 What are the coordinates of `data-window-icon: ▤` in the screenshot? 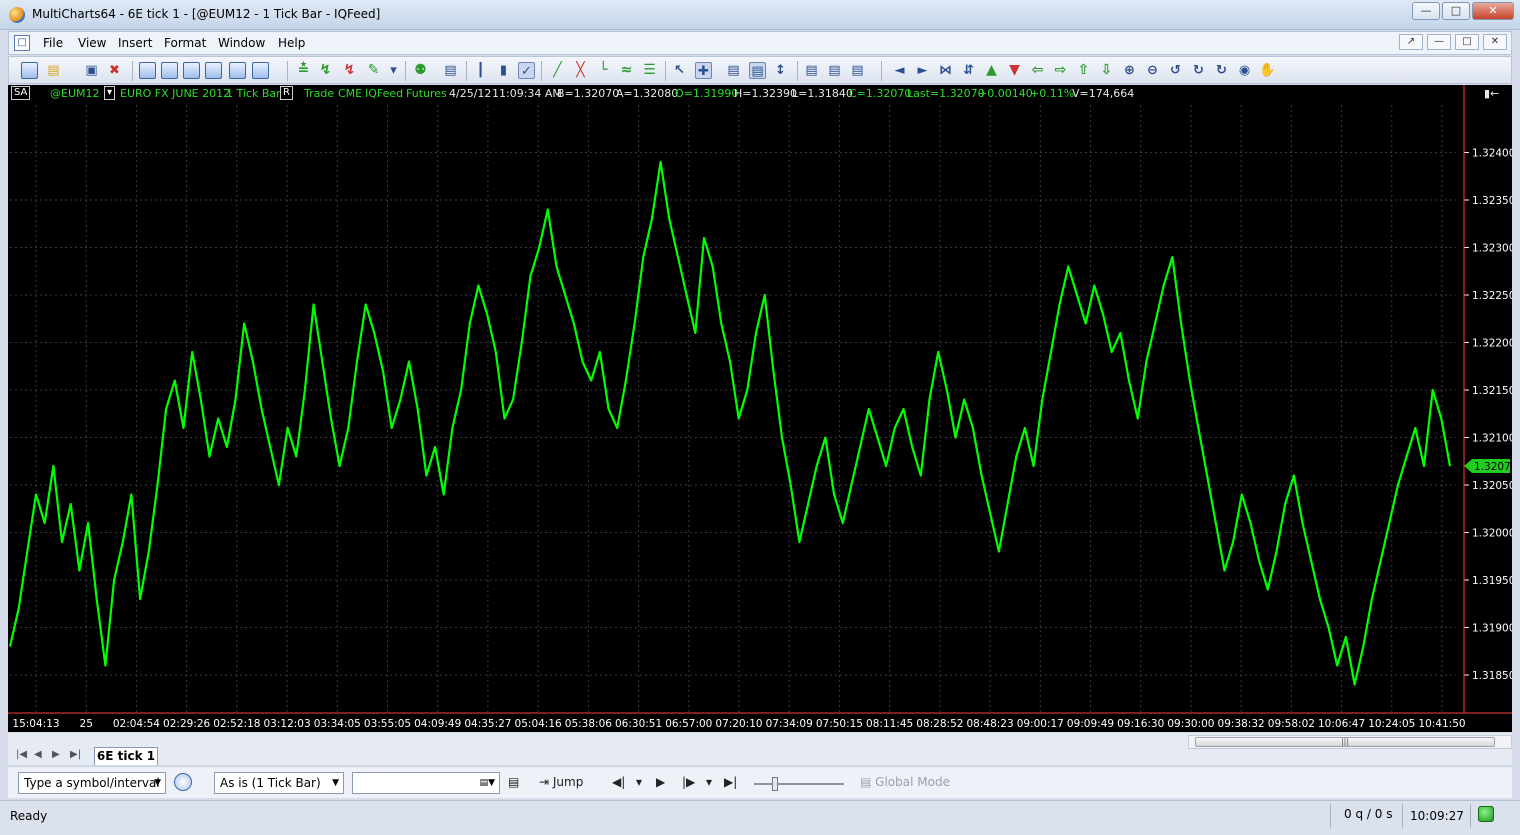 It's located at (733, 70).